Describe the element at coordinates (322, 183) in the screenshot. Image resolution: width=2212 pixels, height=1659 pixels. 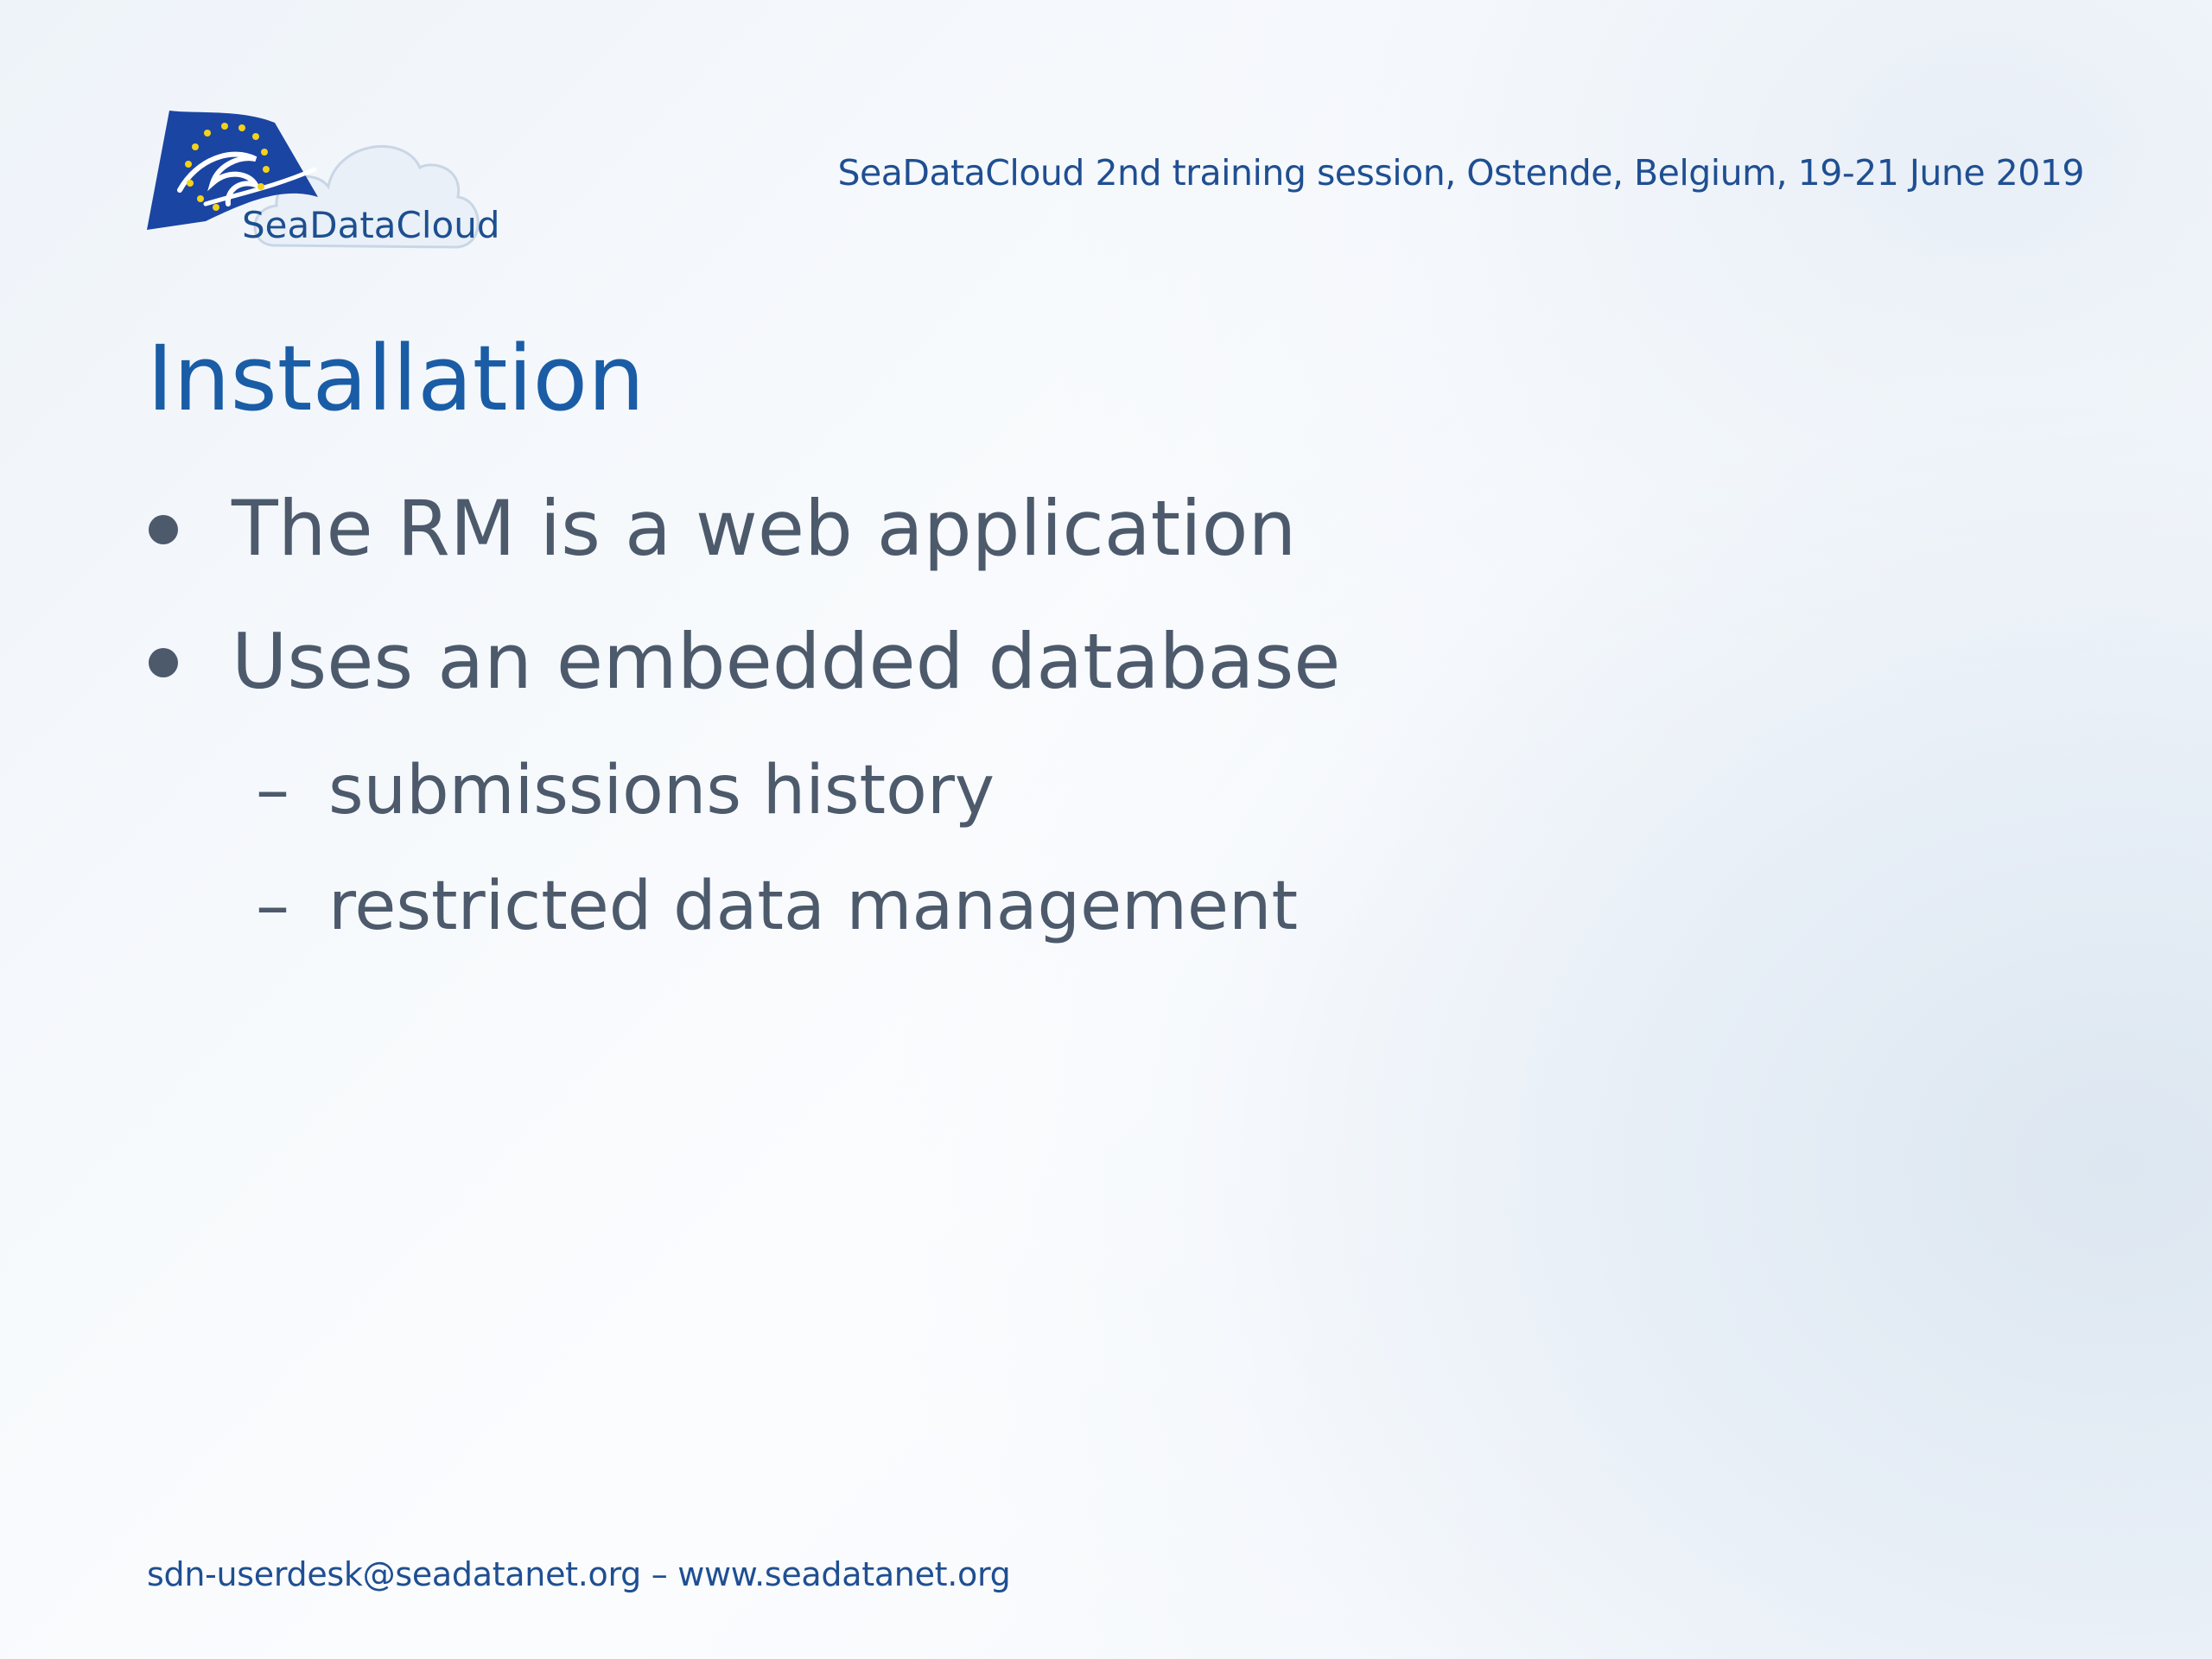
I see `seadatacloud-logo: SeaDataCloud` at that location.